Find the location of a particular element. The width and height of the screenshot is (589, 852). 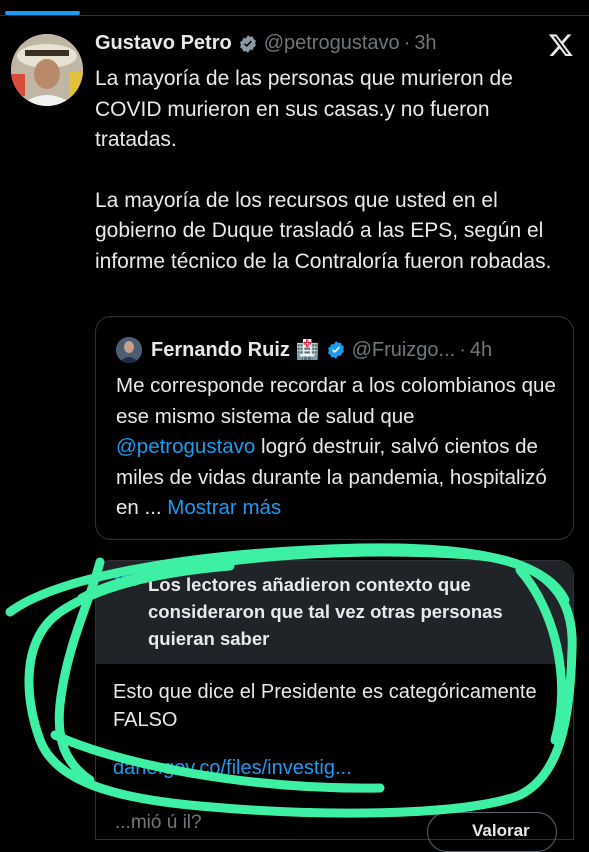

x-logo-icon is located at coordinates (561, 45).